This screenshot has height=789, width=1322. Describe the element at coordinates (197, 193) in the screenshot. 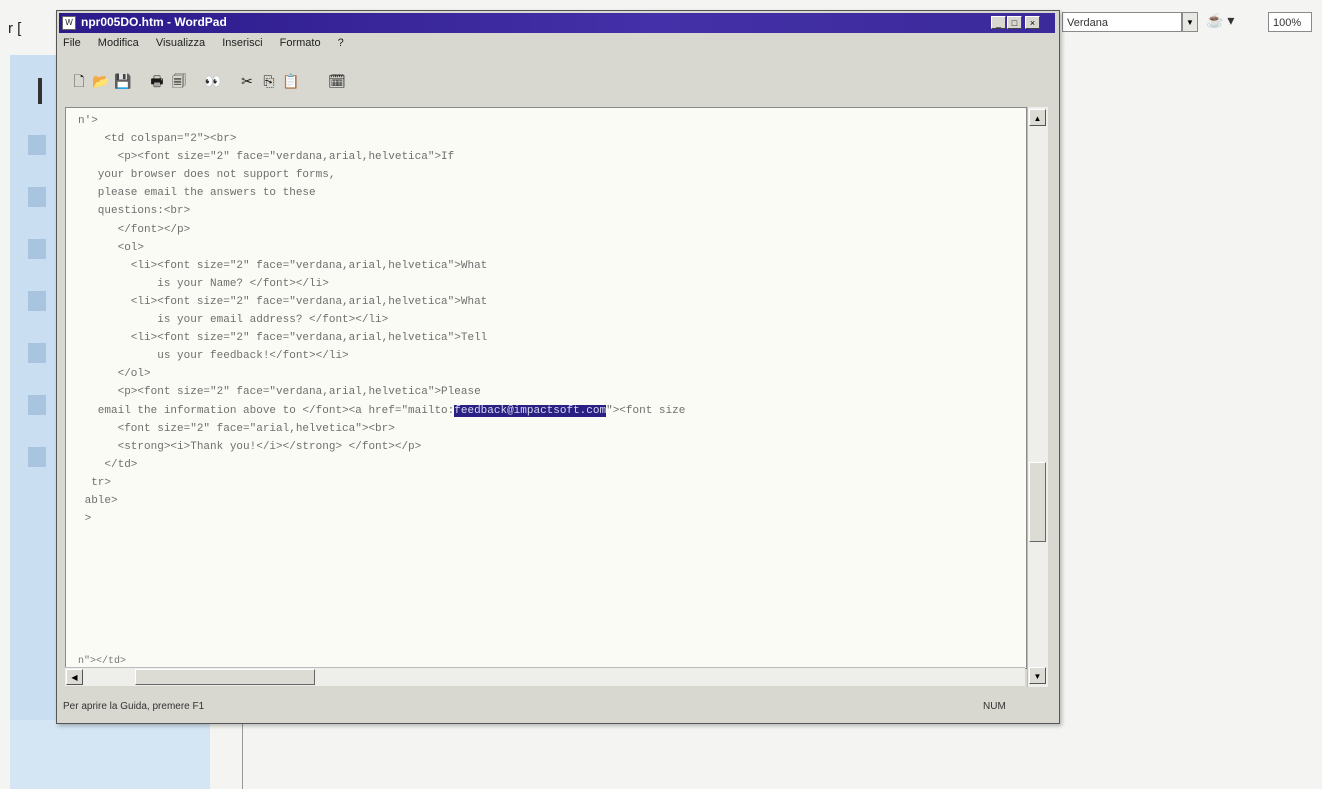

I see `code-line: please email the answers to these` at that location.